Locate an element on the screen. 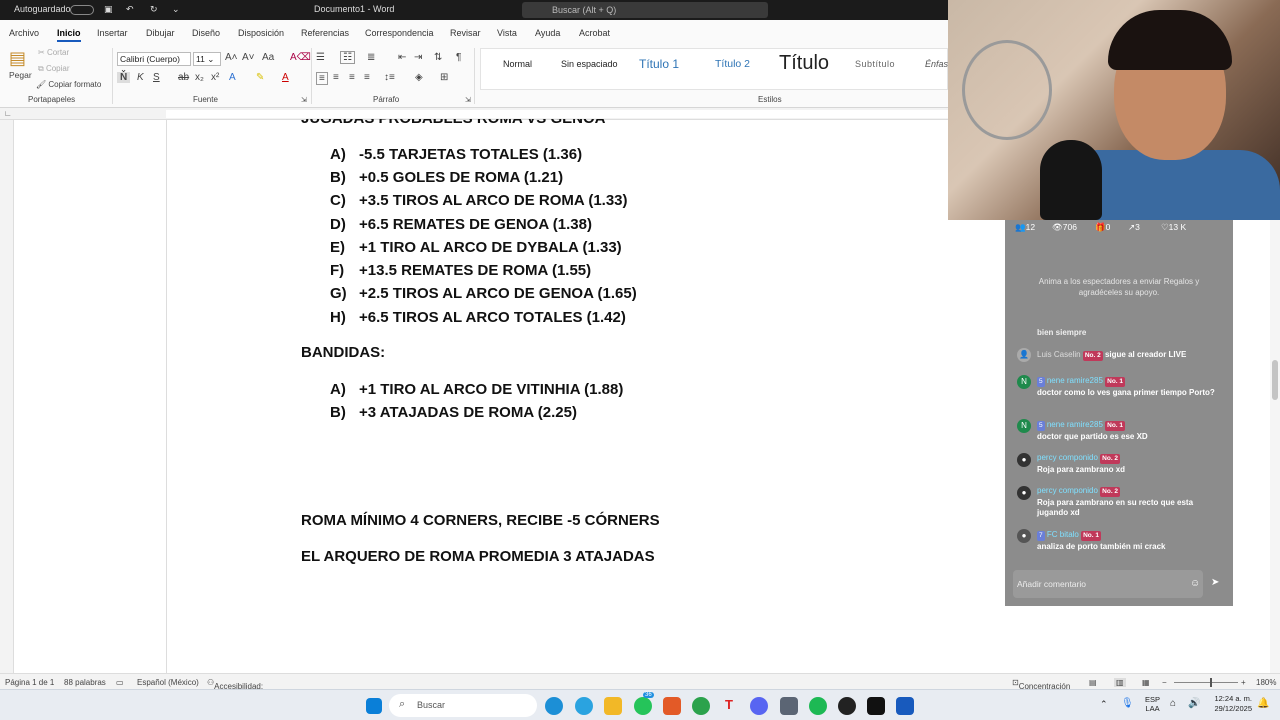 The height and width of the screenshot is (720, 1280). brave-icon is located at coordinates (672, 706).